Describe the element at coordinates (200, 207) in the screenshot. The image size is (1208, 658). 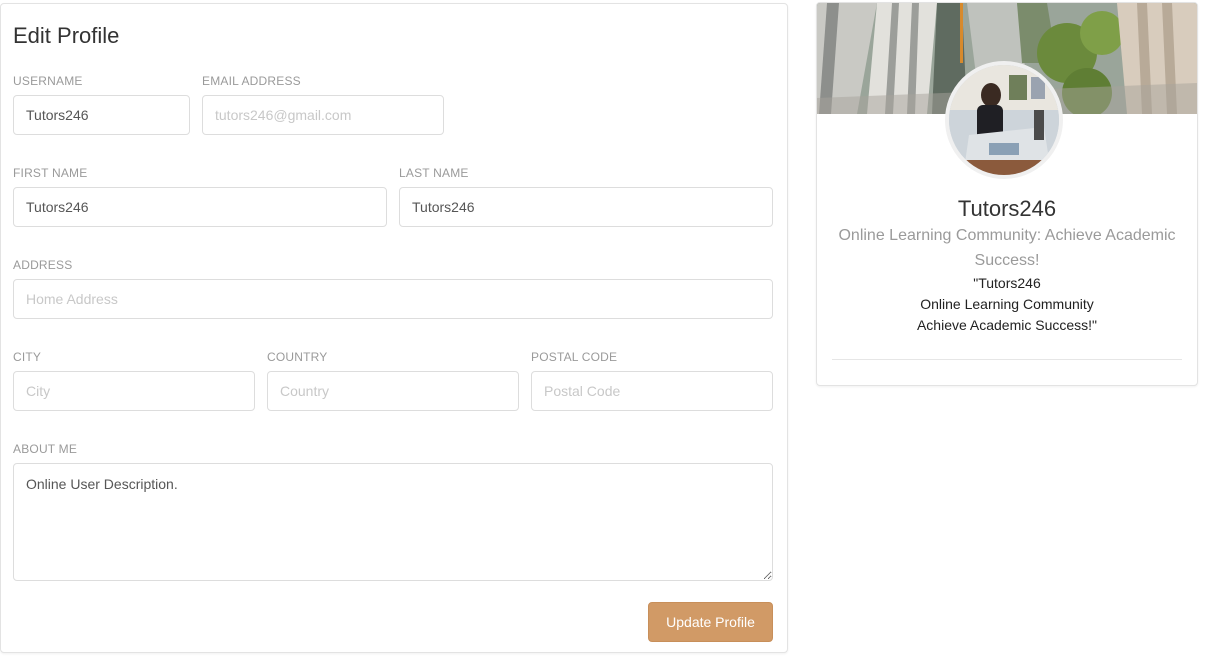
I see `first-name-input` at that location.